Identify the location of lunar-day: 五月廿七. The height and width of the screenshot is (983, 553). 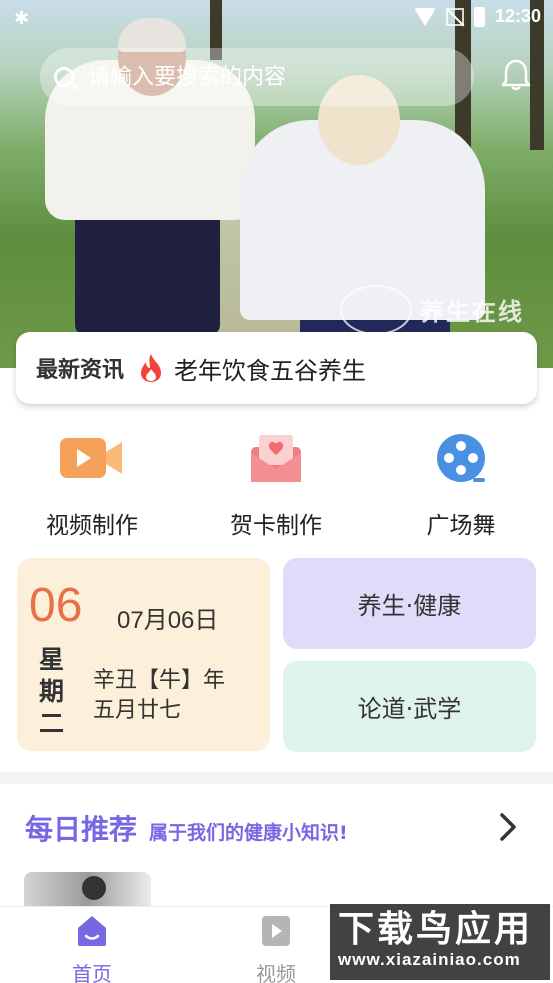
(137, 710).